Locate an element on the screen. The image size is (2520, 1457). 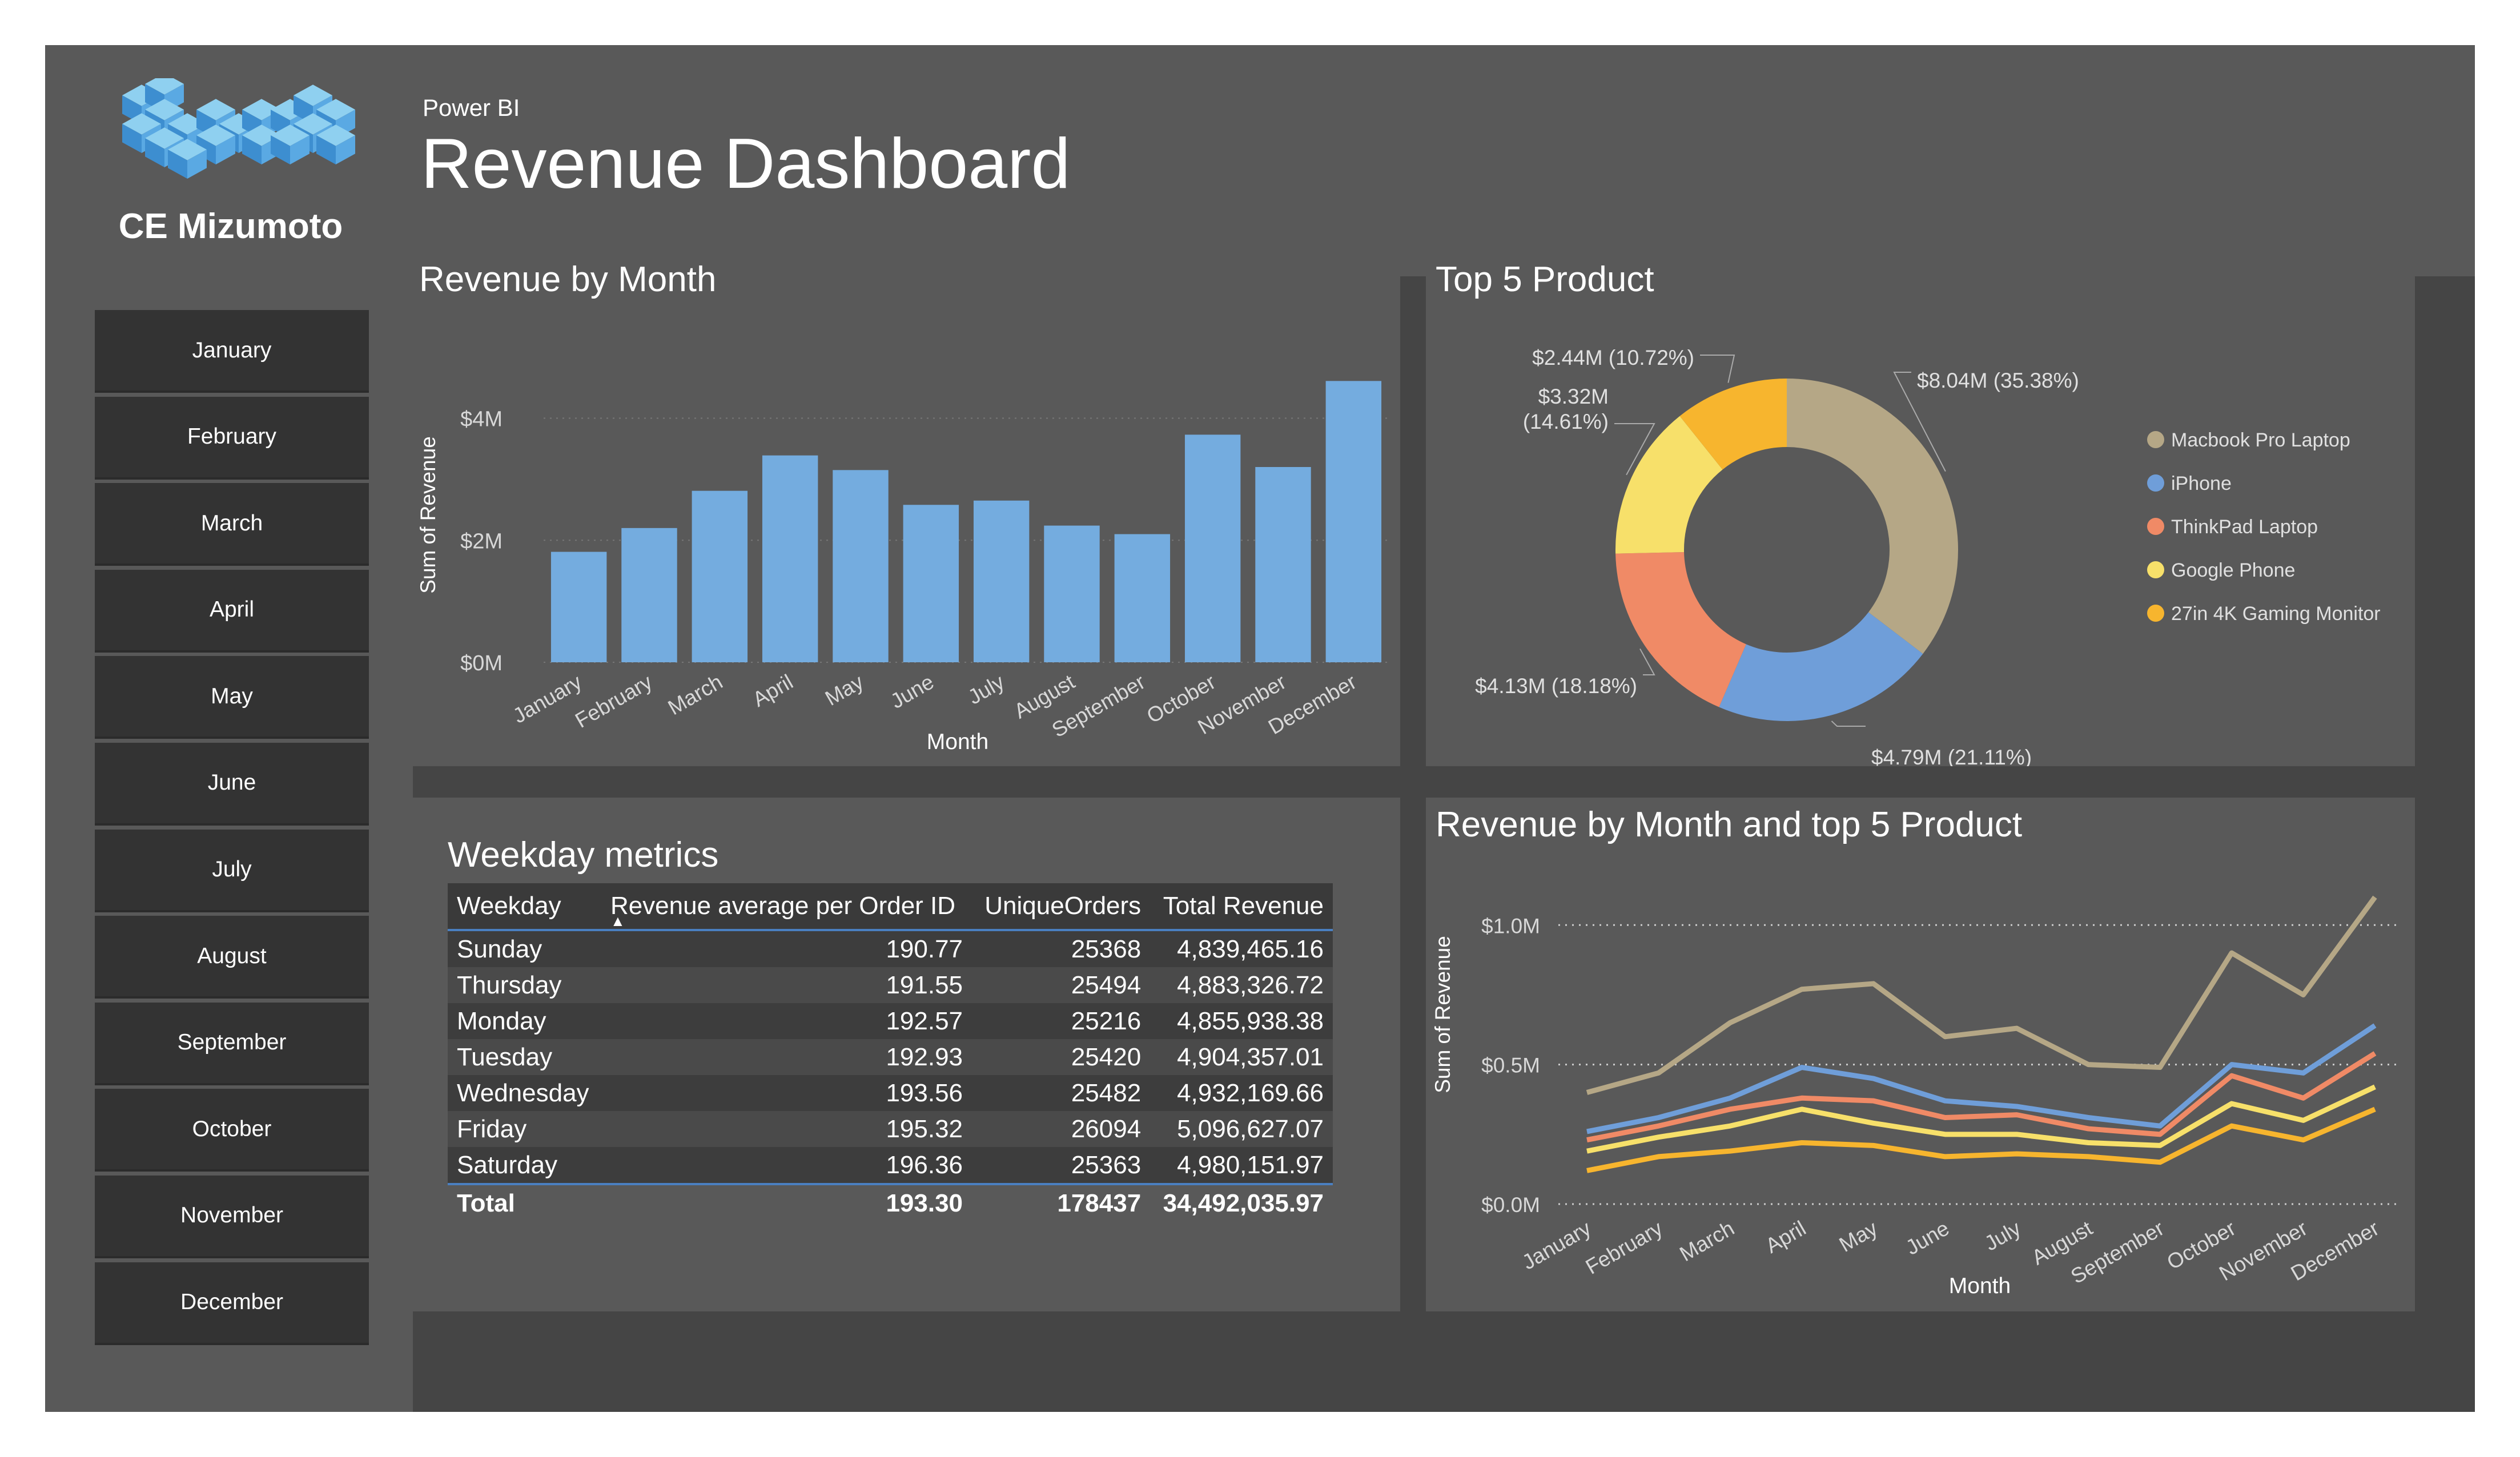
app-label: Power BI is located at coordinates (471, 107).